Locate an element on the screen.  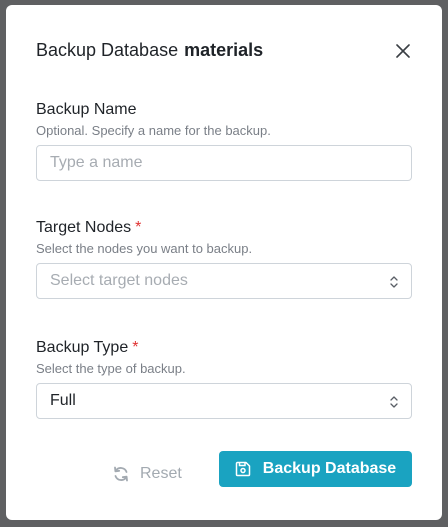
refresh-icon is located at coordinates (121, 474).